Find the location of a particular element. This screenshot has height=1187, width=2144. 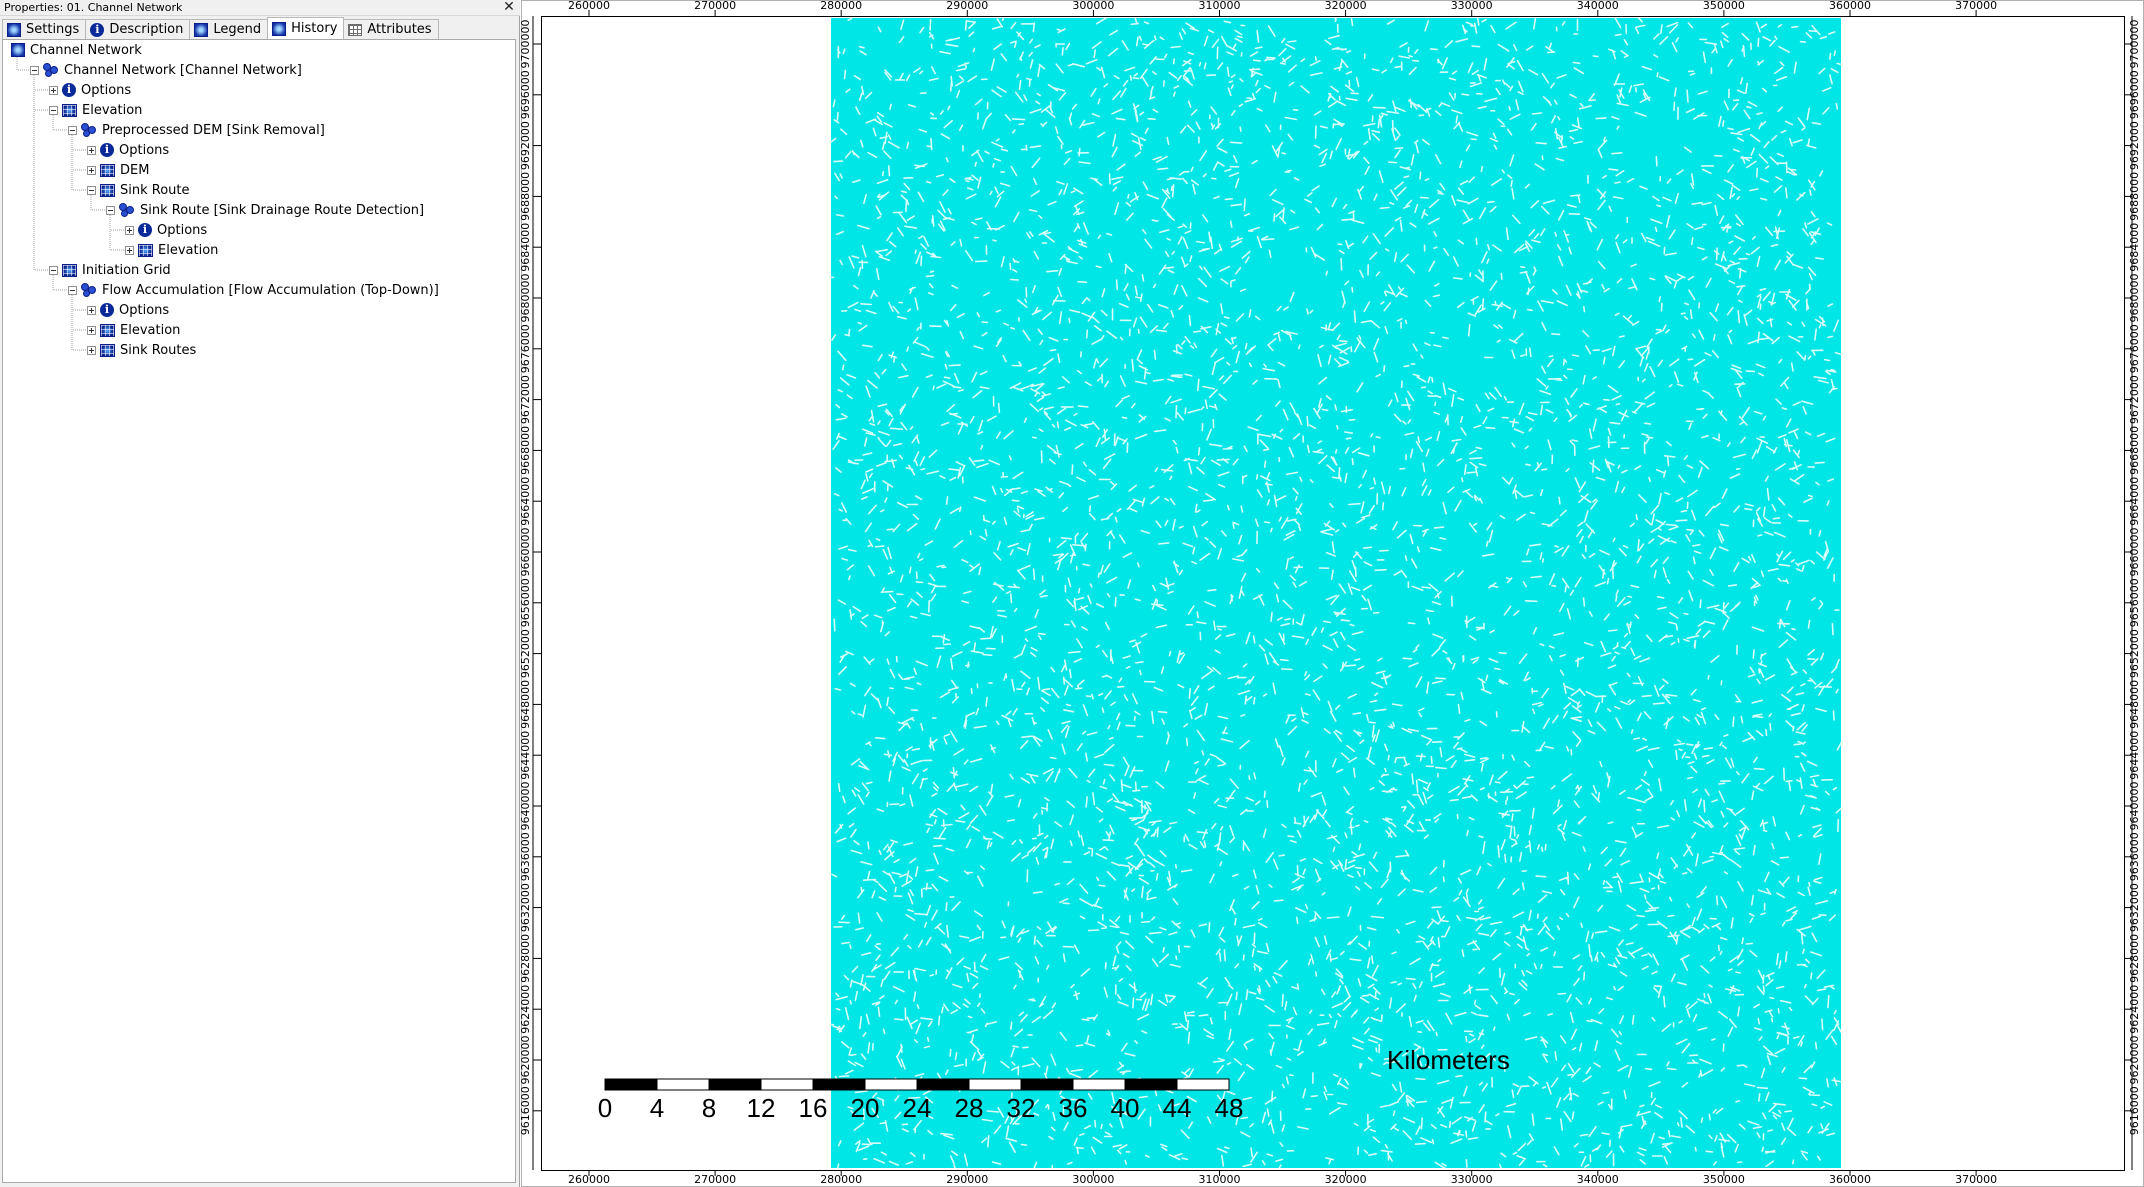

y-tick-label-left: 9620000 is located at coordinates (526, 1060).